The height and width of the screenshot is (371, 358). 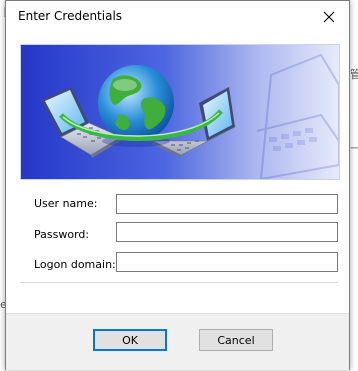 What do you see at coordinates (70, 16) in the screenshot?
I see `dialog-title: Enter Credentials` at bounding box center [70, 16].